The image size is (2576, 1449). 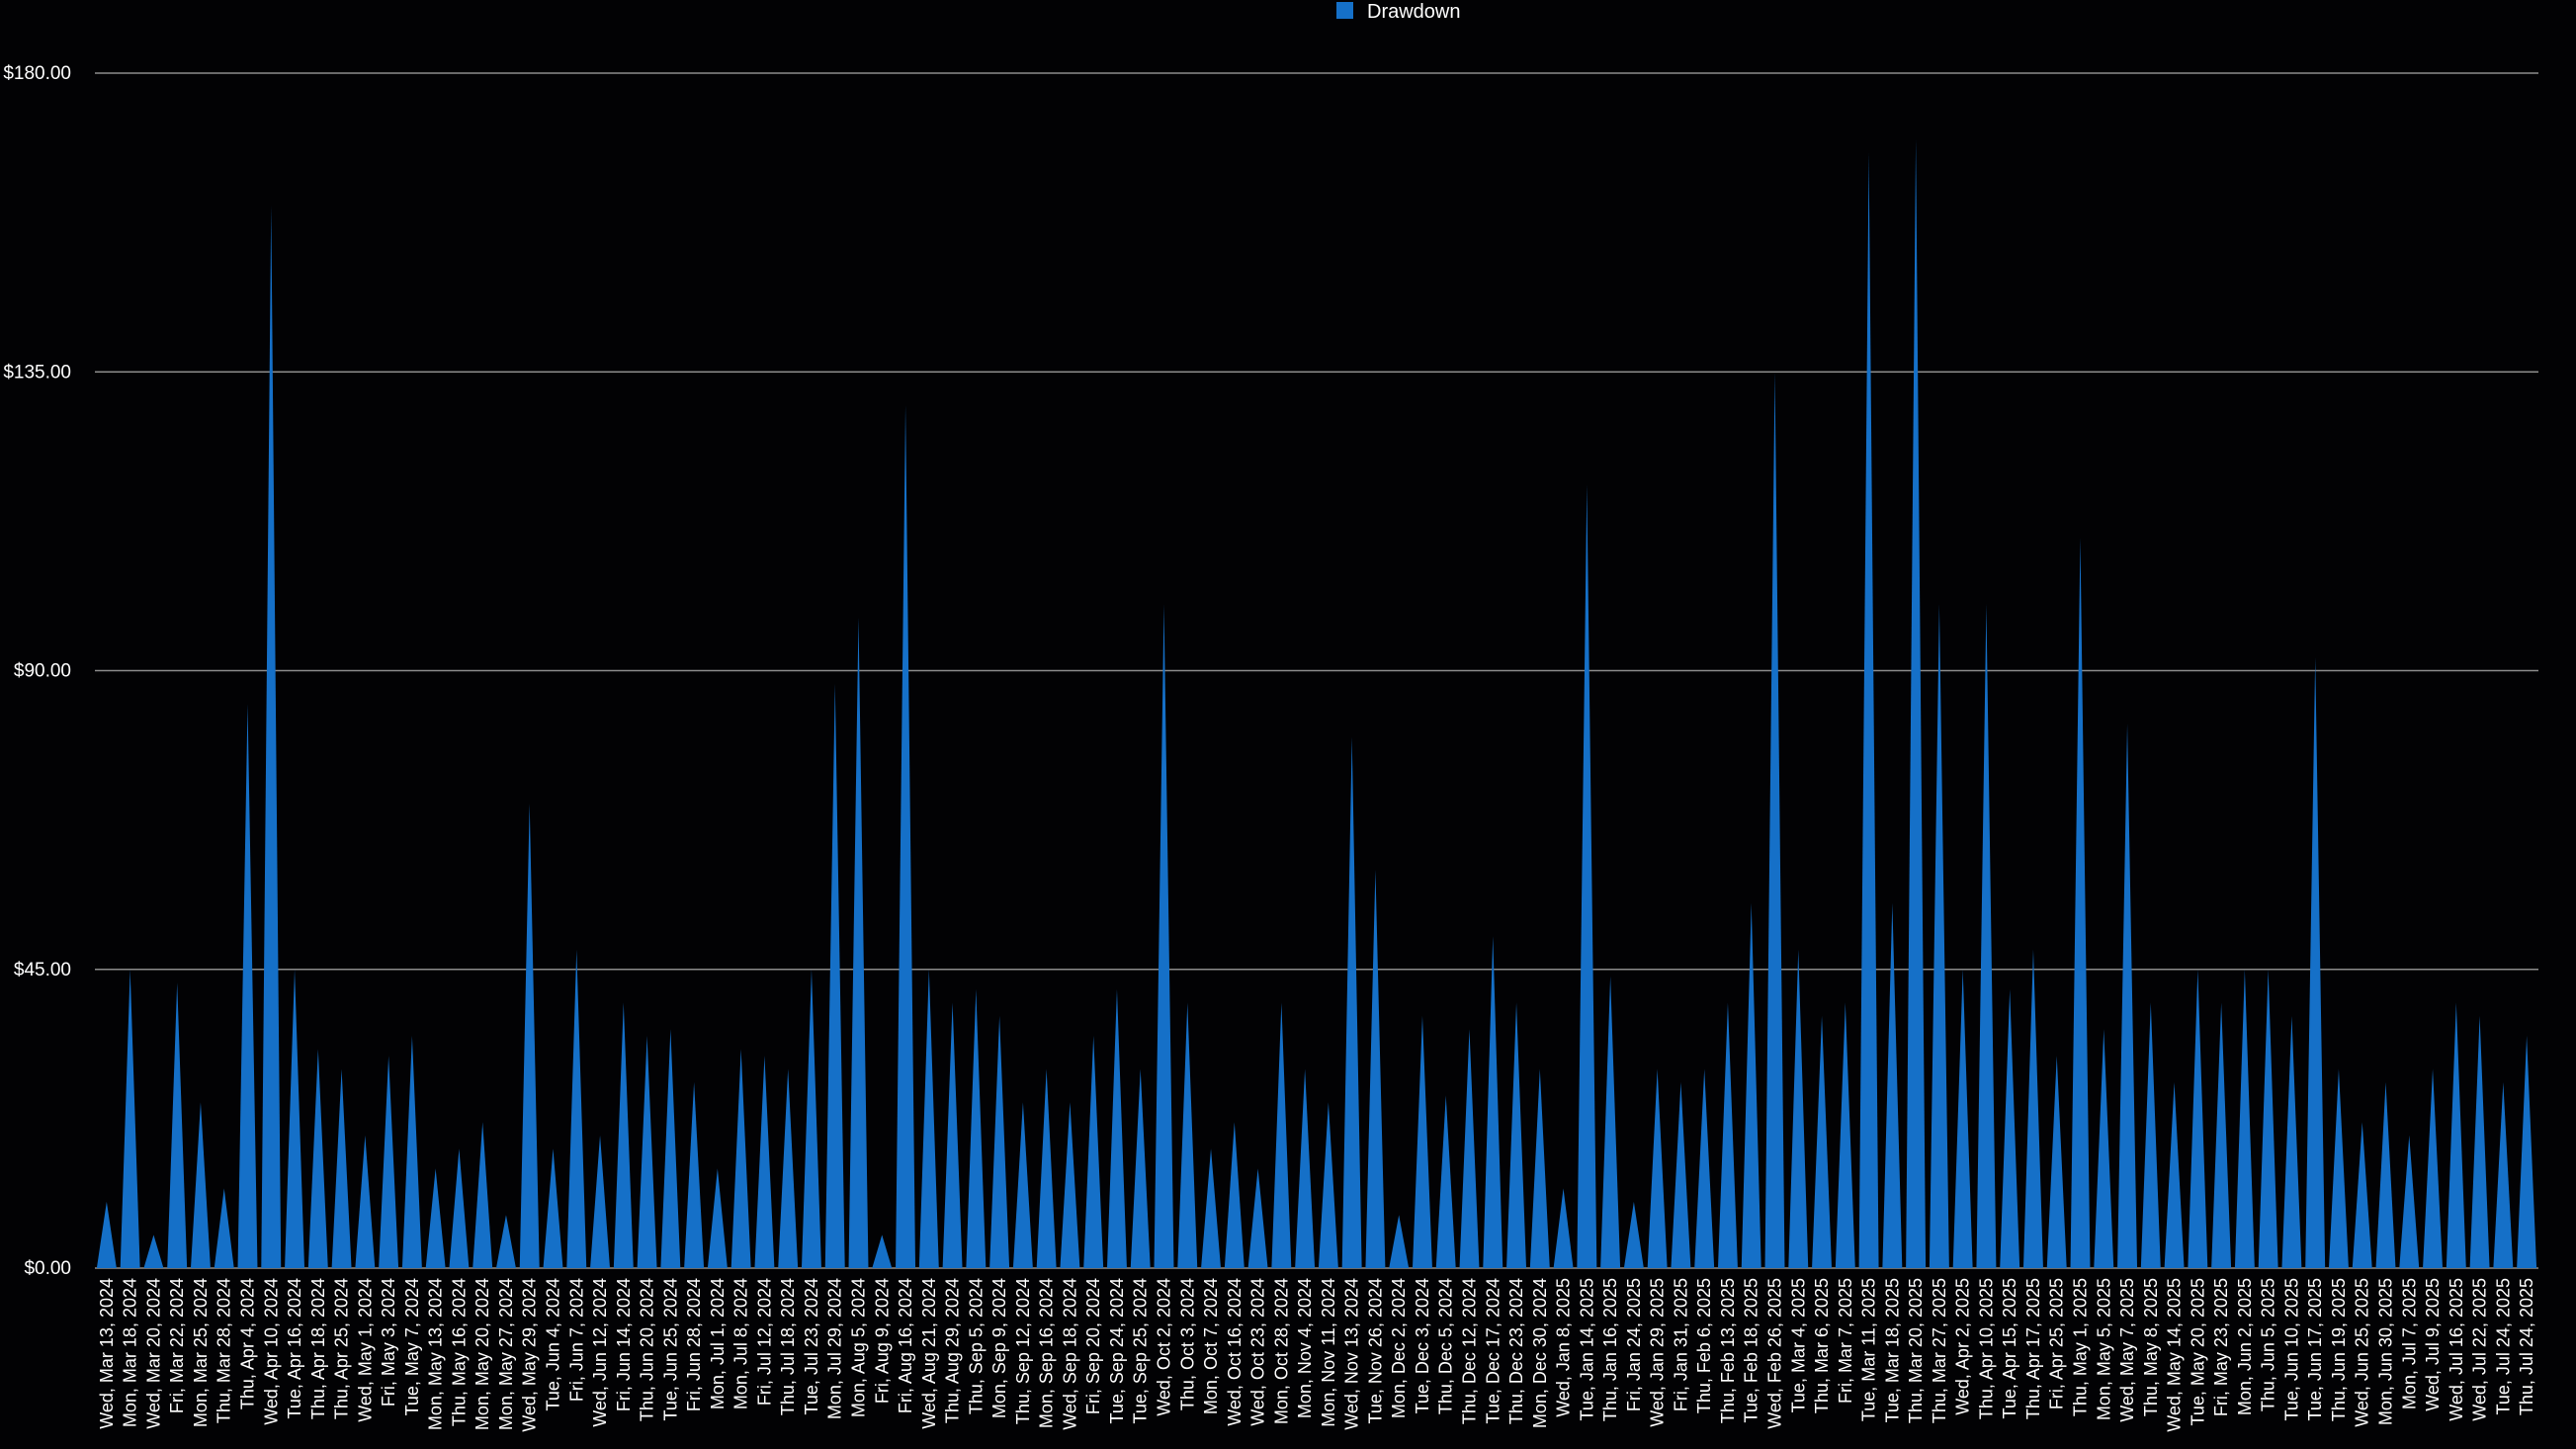 I want to click on x-tick-label: Wed, May 29, 2024, so click(x=530, y=1355).